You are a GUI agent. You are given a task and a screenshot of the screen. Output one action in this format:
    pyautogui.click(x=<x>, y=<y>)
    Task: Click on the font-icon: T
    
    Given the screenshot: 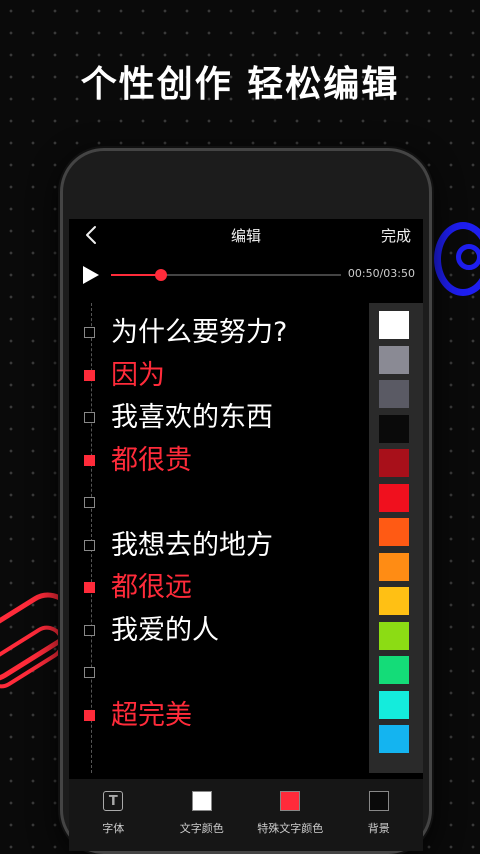 What is the action you would take?
    pyautogui.click(x=113, y=801)
    